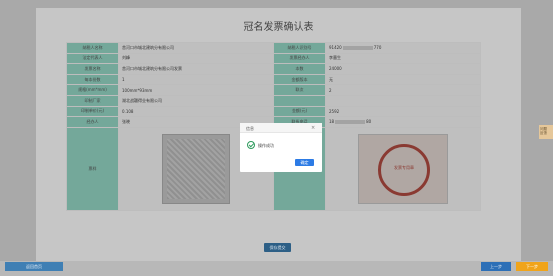  Describe the element at coordinates (92, 69) in the screenshot. I see `invoice-name-label: 发票名称` at that location.